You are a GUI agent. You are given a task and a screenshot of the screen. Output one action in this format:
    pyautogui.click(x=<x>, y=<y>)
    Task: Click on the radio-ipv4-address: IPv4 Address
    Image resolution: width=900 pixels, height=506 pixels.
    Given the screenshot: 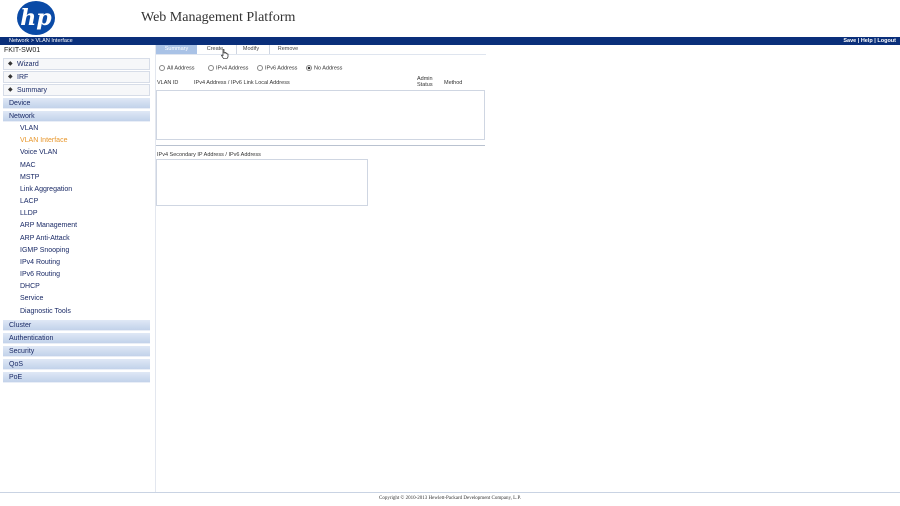 What is the action you would take?
    pyautogui.click(x=228, y=68)
    